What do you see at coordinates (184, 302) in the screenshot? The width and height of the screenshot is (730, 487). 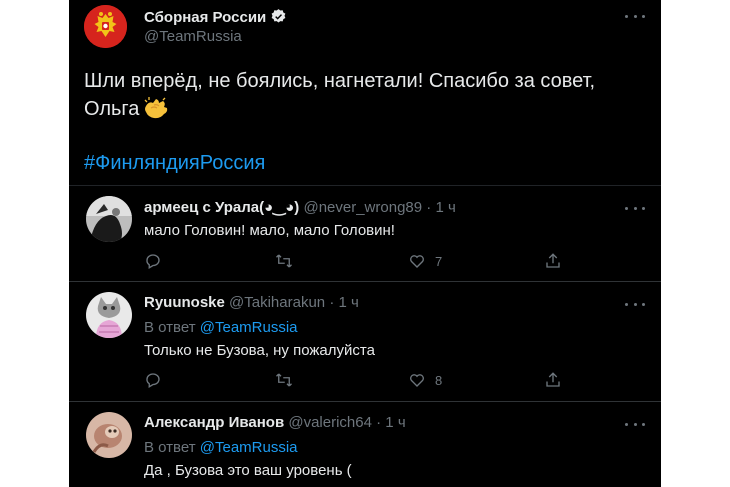 I see `reply-author-name: Ryuunoske` at bounding box center [184, 302].